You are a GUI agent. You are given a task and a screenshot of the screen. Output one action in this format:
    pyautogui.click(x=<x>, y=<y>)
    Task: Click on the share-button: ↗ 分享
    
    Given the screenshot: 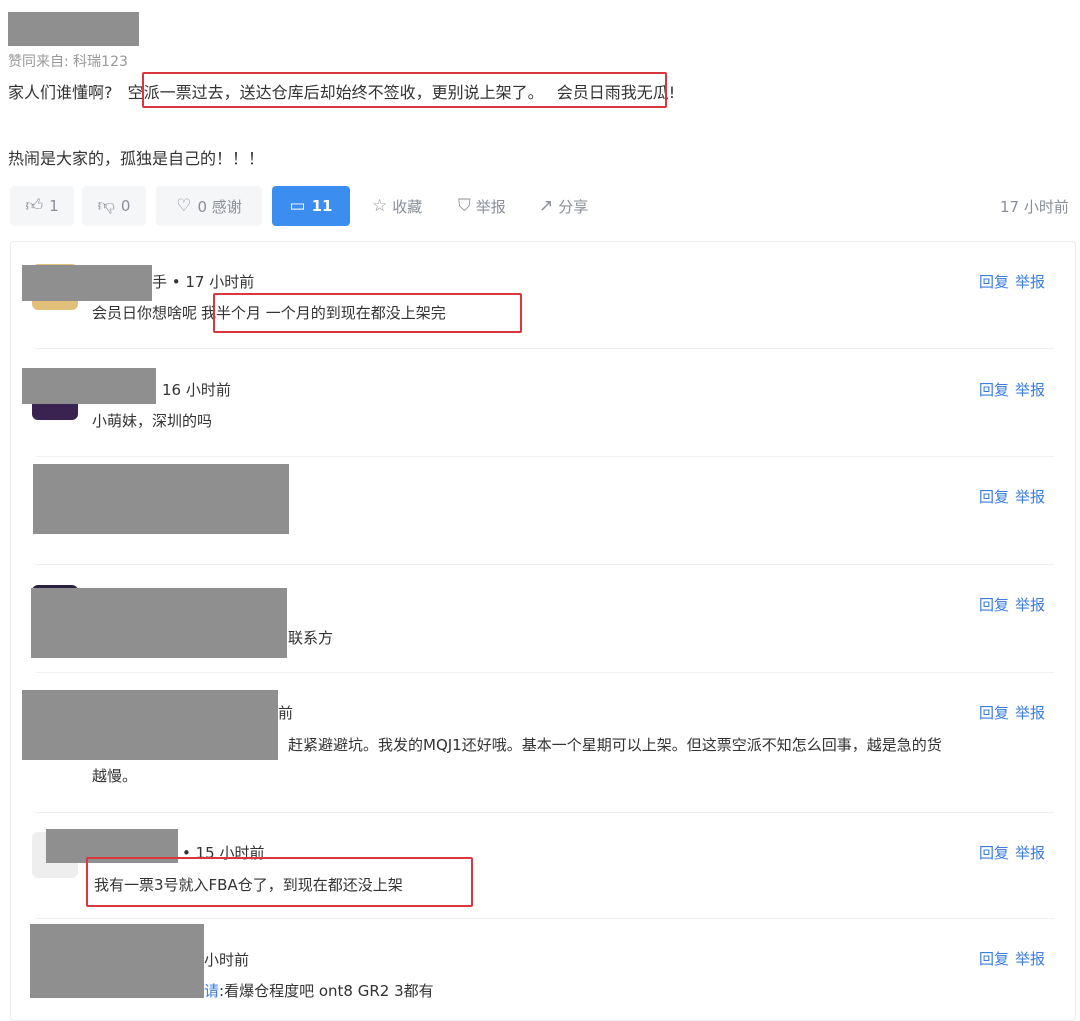 What is the action you would take?
    pyautogui.click(x=563, y=206)
    